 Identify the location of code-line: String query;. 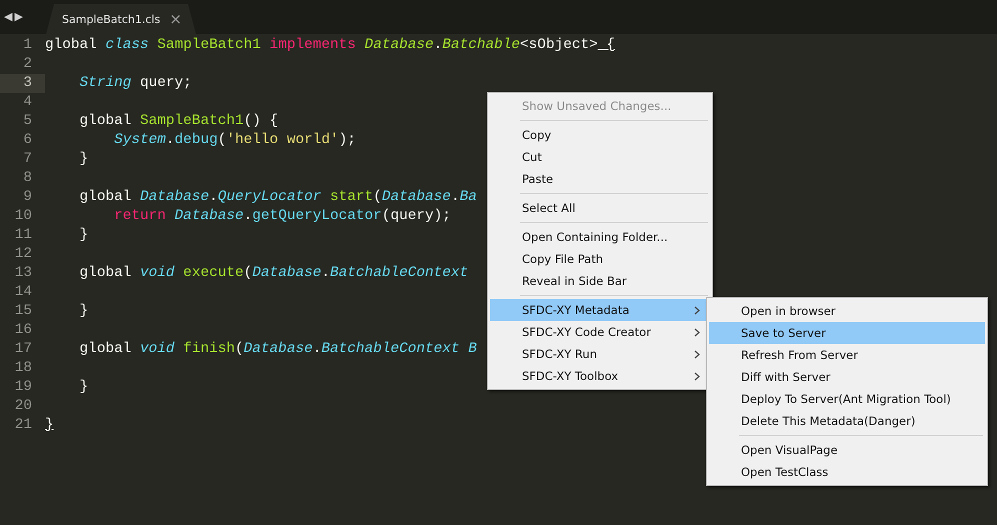
(135, 83).